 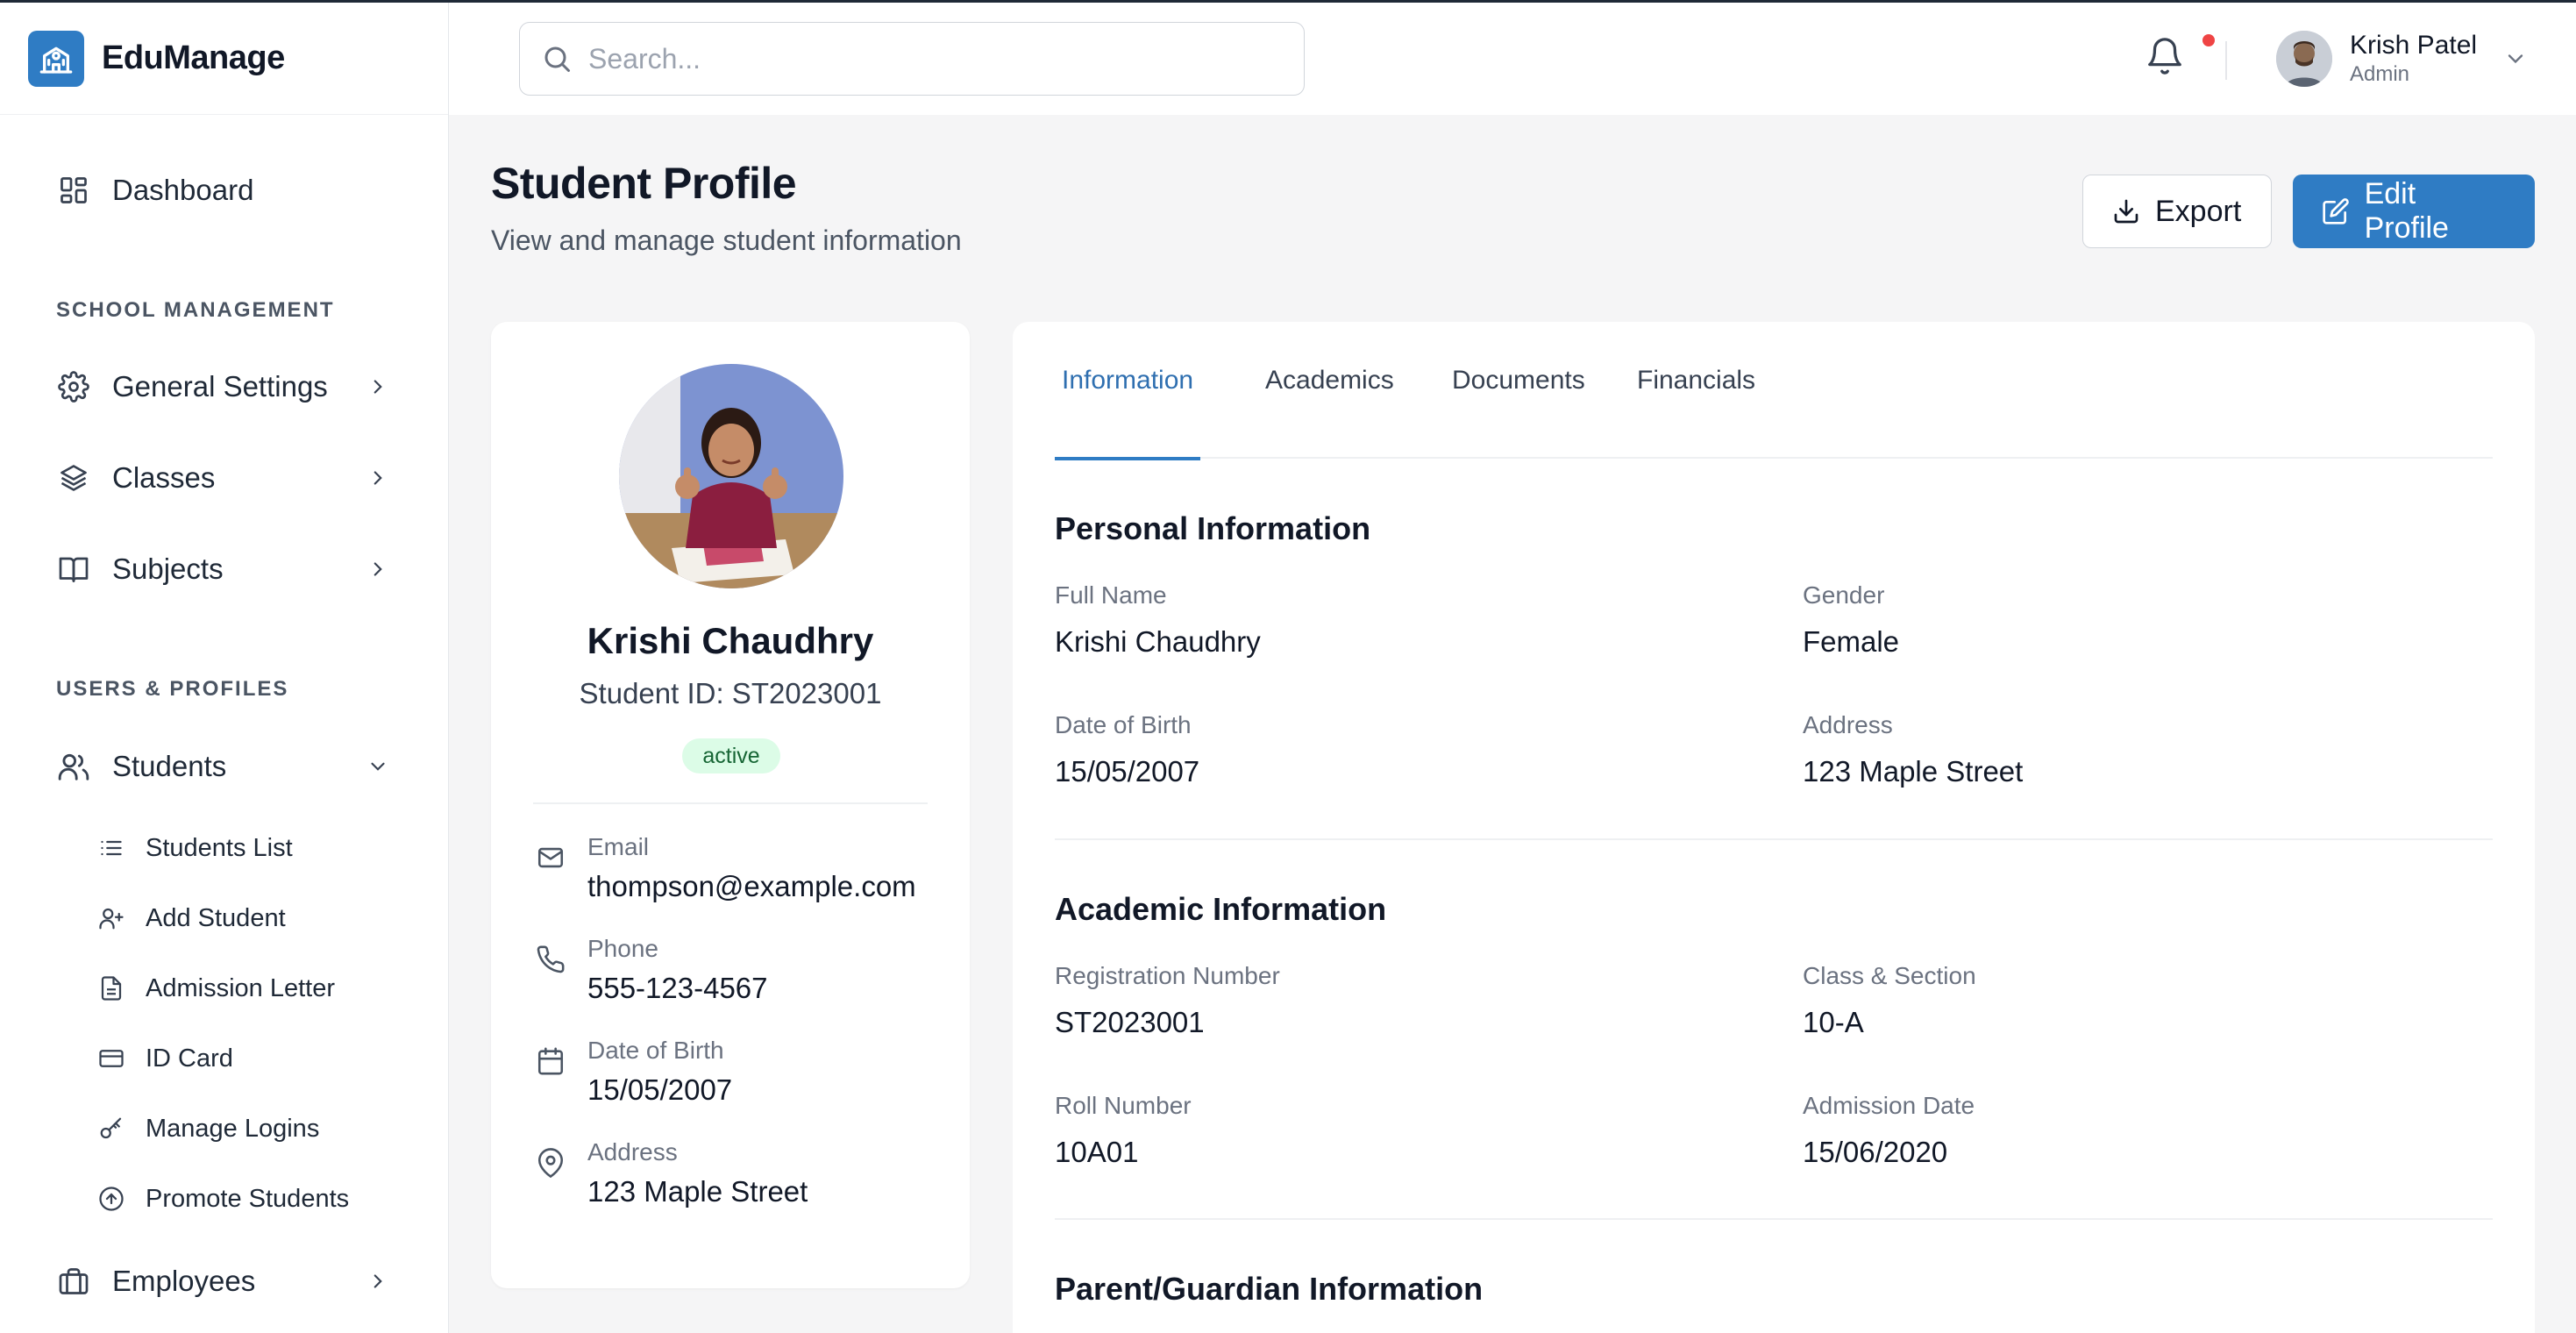 I want to click on sidebar-subitem-promote-students: Promote Students, so click(x=222, y=1199).